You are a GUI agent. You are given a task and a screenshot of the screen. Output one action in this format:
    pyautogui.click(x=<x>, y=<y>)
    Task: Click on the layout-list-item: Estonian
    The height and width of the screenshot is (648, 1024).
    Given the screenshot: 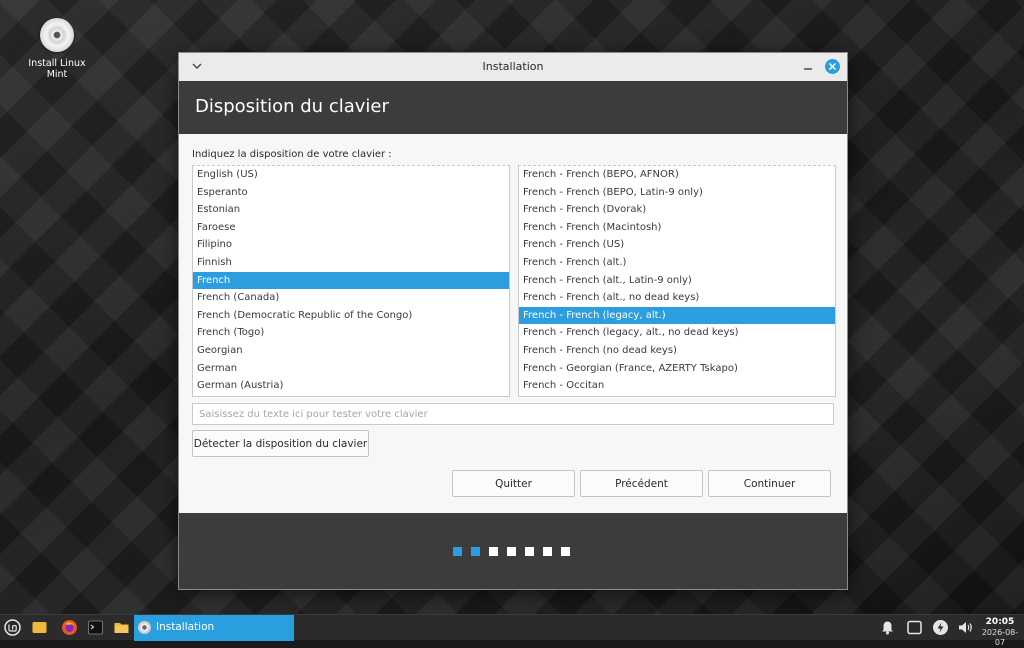 What is the action you would take?
    pyautogui.click(x=351, y=210)
    